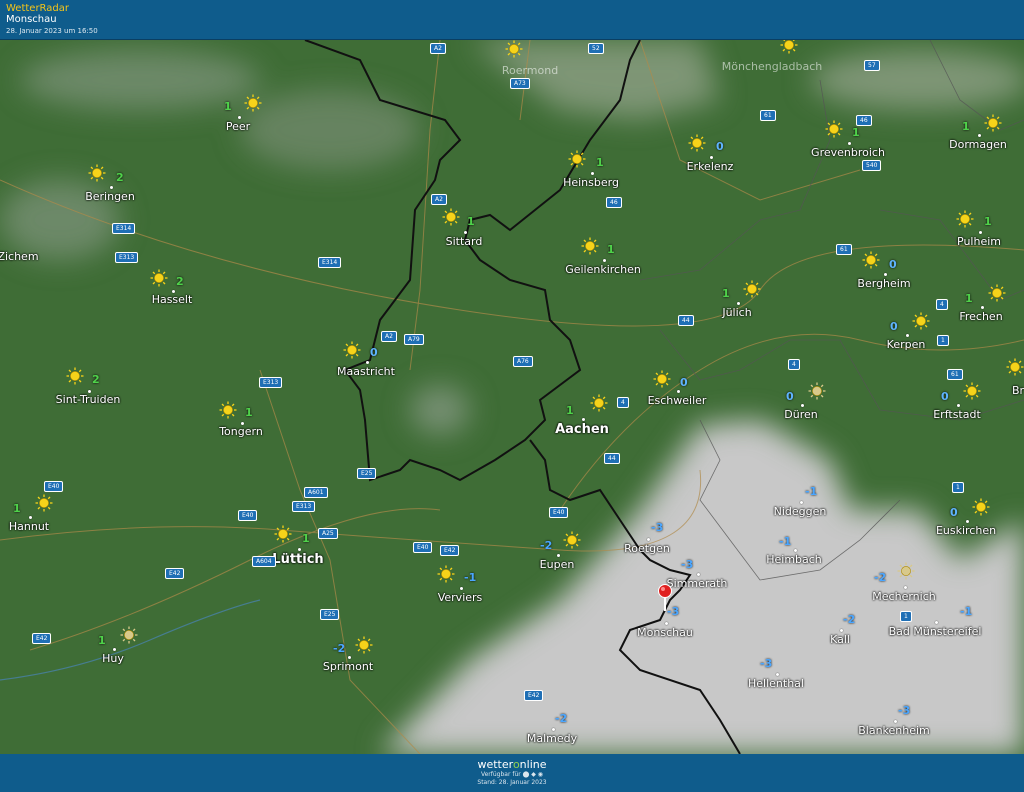  What do you see at coordinates (96, 379) in the screenshot?
I see `town-temperature: 2` at bounding box center [96, 379].